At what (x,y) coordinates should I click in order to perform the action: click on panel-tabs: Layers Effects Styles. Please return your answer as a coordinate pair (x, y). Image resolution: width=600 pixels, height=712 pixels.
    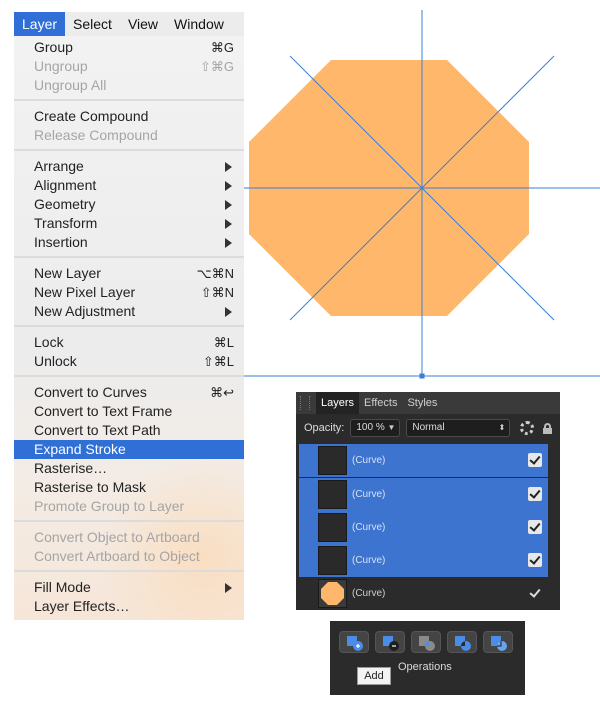
    Looking at the image, I should click on (428, 403).